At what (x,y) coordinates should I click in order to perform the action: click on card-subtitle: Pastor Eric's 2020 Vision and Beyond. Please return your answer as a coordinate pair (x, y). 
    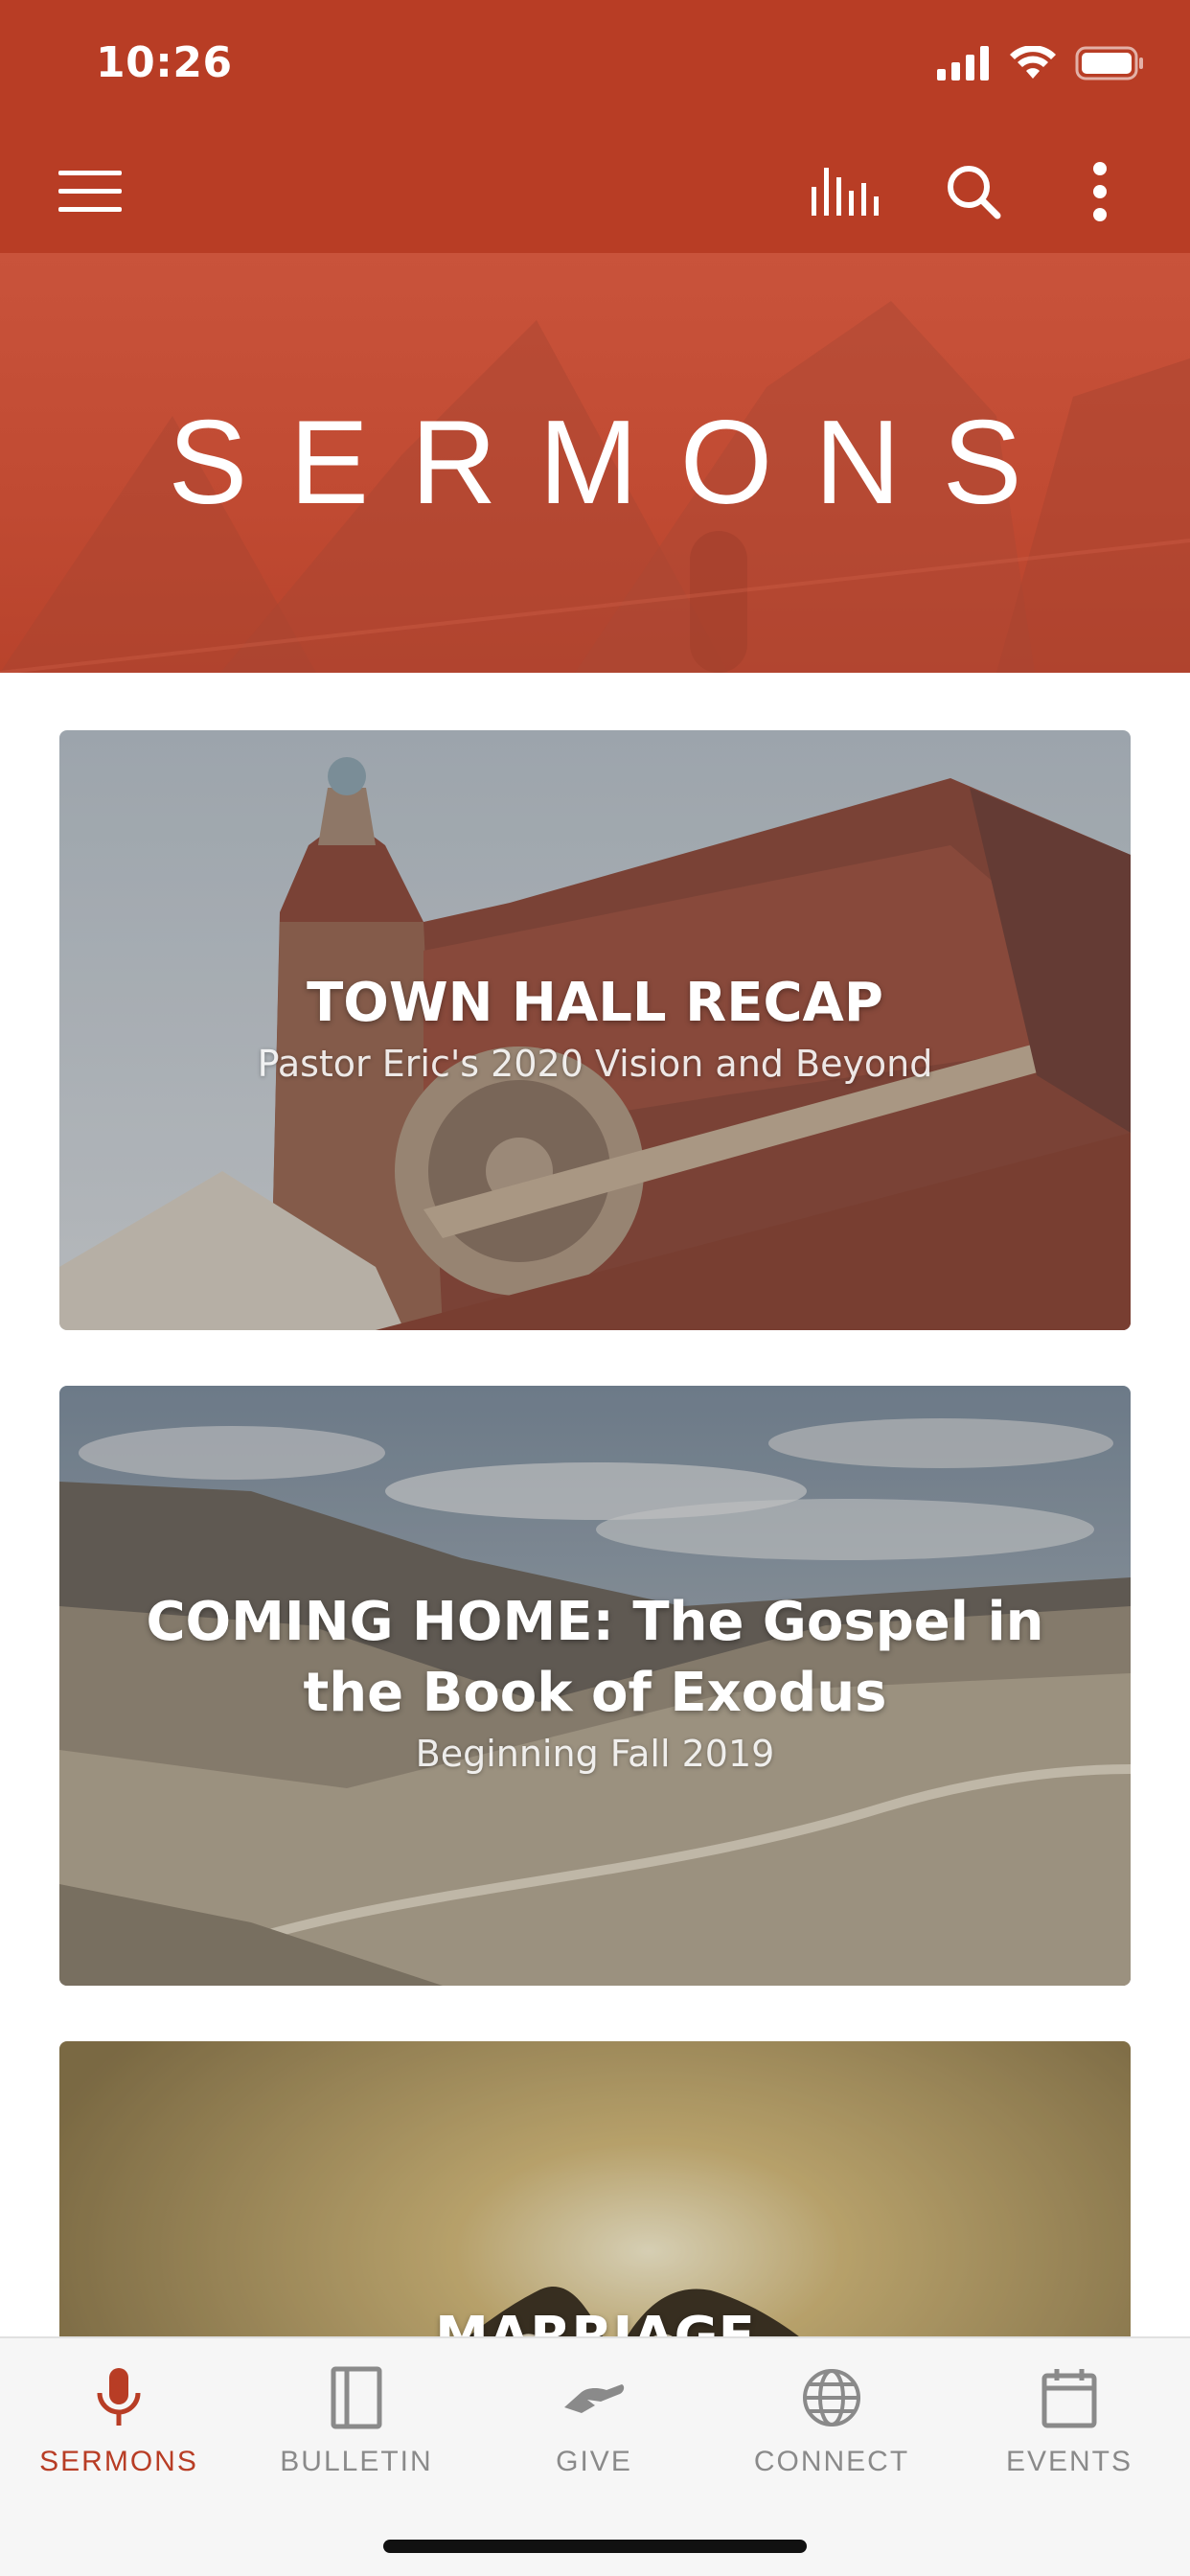
    Looking at the image, I should click on (595, 1064).